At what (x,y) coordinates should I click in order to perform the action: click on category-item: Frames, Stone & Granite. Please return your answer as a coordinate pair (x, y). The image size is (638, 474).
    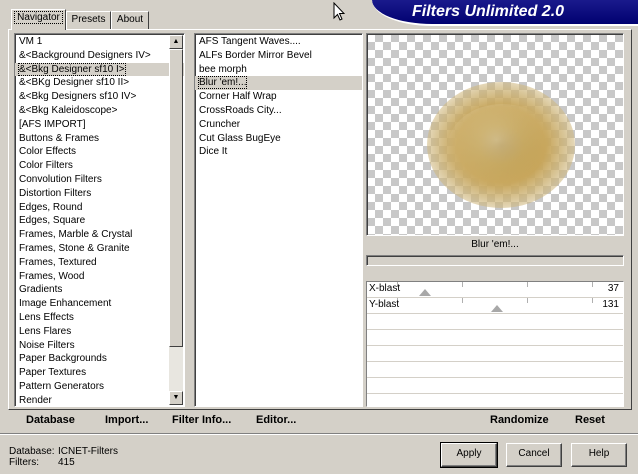
    Looking at the image, I should click on (99, 249).